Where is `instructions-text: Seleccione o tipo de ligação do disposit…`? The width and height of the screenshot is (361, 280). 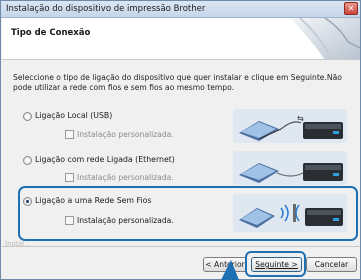
instructions-text: Seleccione o tipo de ligação do disposit… is located at coordinates (177, 82).